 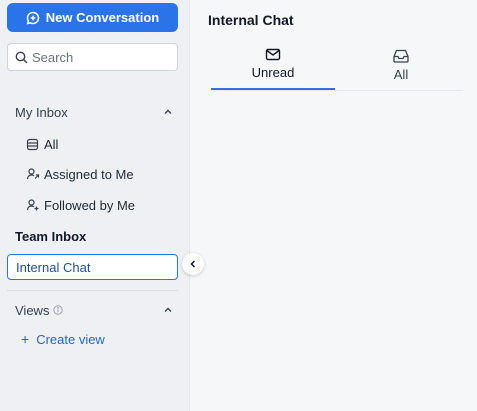 I want to click on new-conversation-button: New Conversation, so click(x=92, y=17).